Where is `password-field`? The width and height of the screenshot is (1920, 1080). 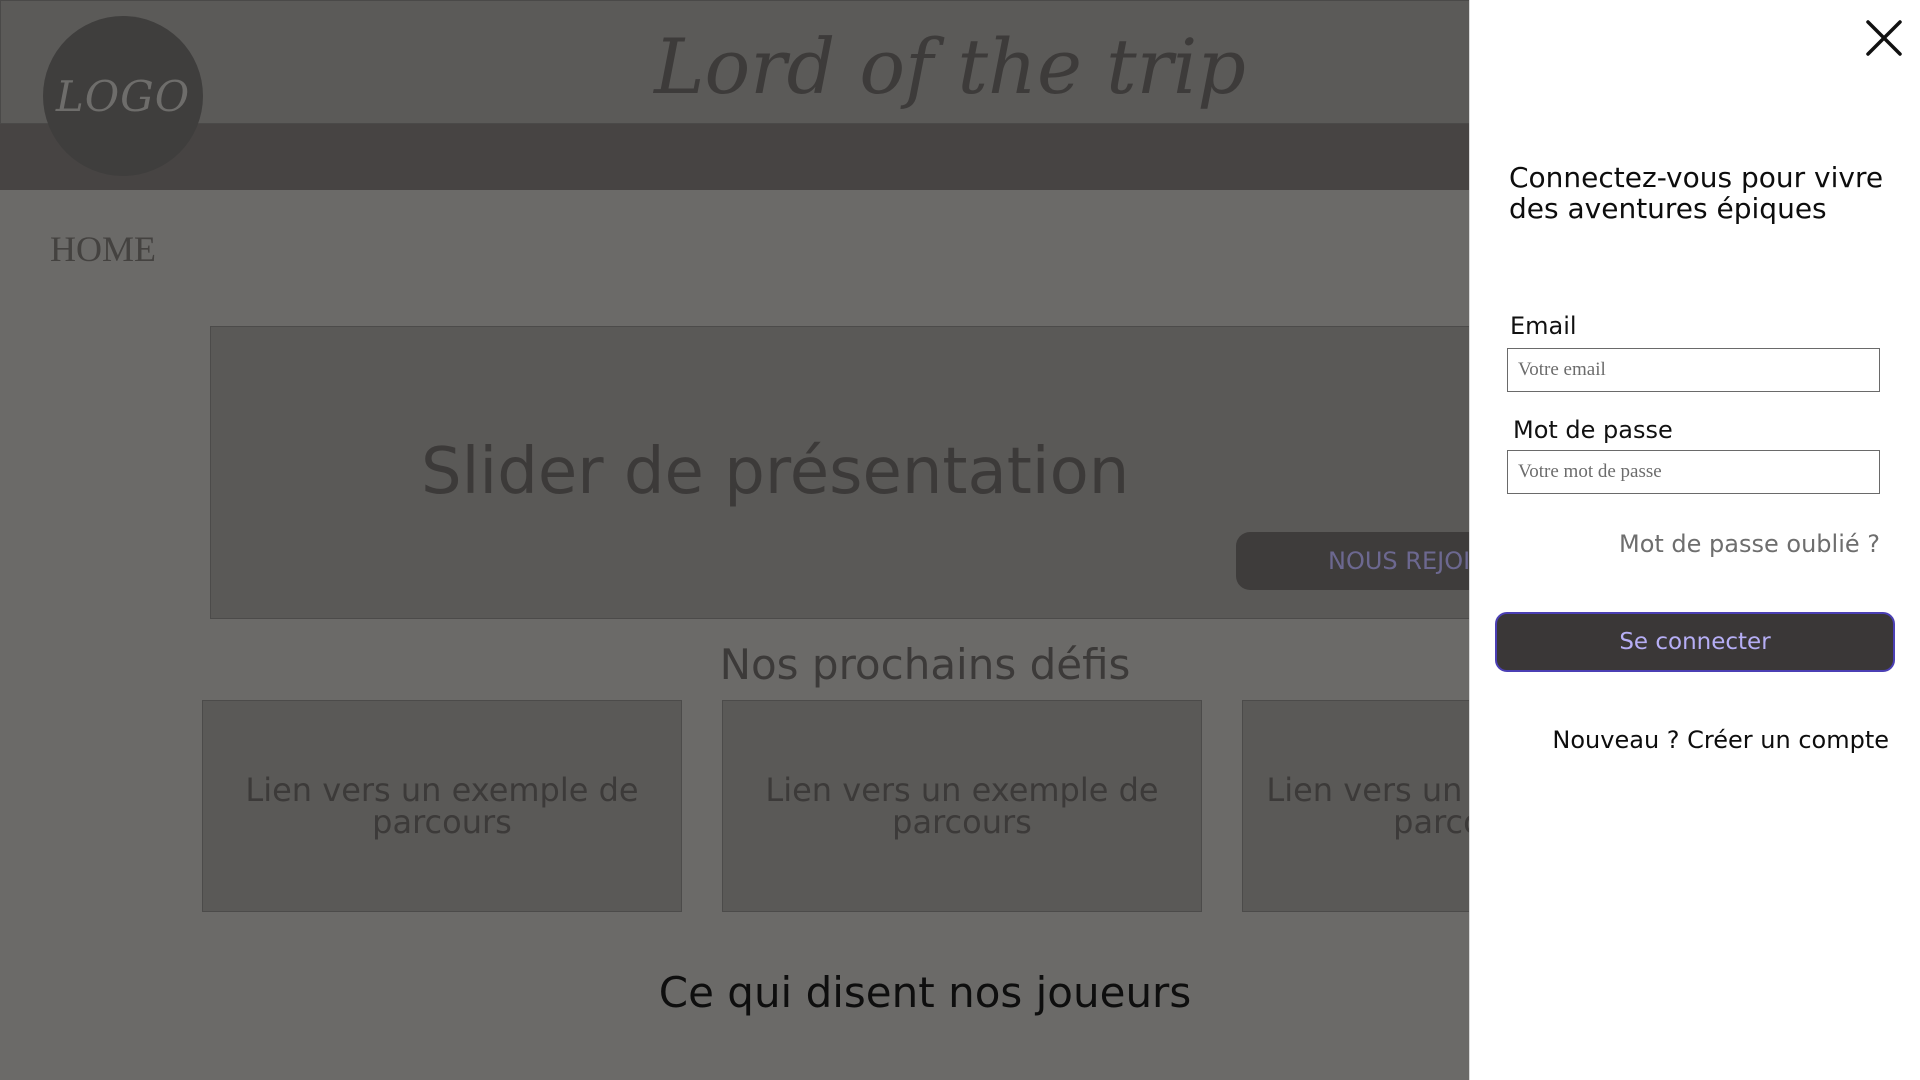
password-field is located at coordinates (1693, 472).